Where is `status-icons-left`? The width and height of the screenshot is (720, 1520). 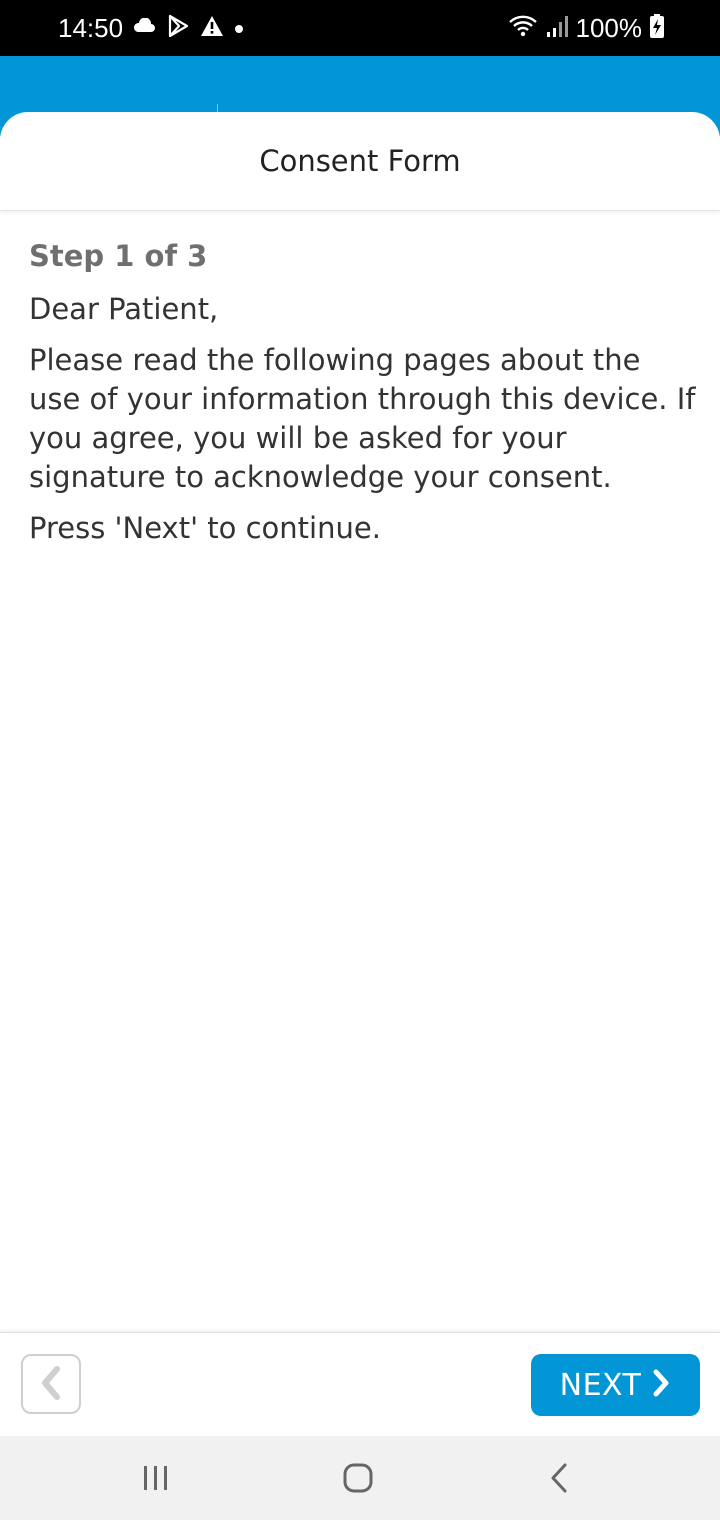
status-icons-left is located at coordinates (188, 28).